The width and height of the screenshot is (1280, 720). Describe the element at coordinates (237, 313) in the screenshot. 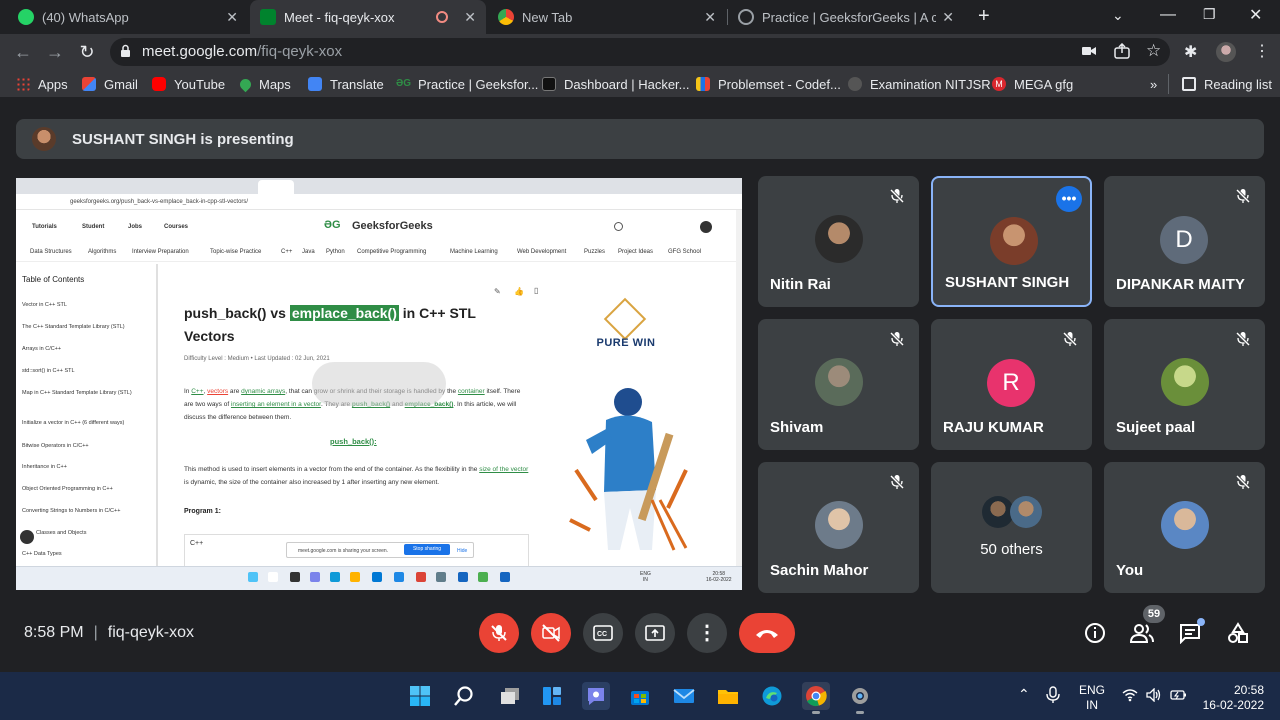

I see `article-title-pre: push_back() vs` at that location.